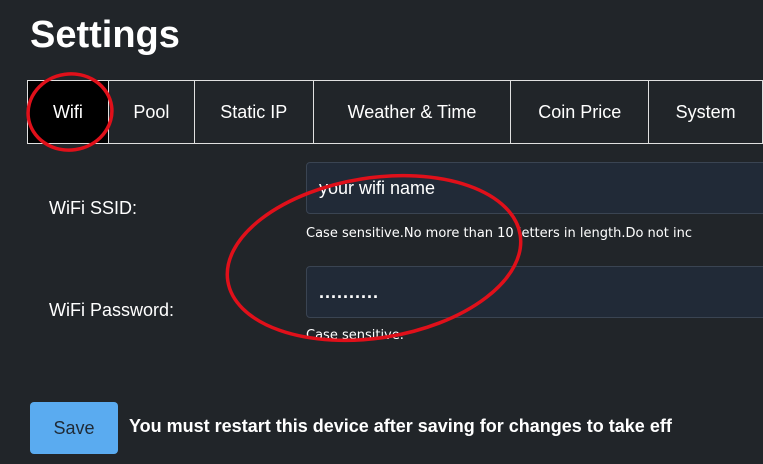  I want to click on wifi-password-label: WiFi Password:, so click(112, 310).